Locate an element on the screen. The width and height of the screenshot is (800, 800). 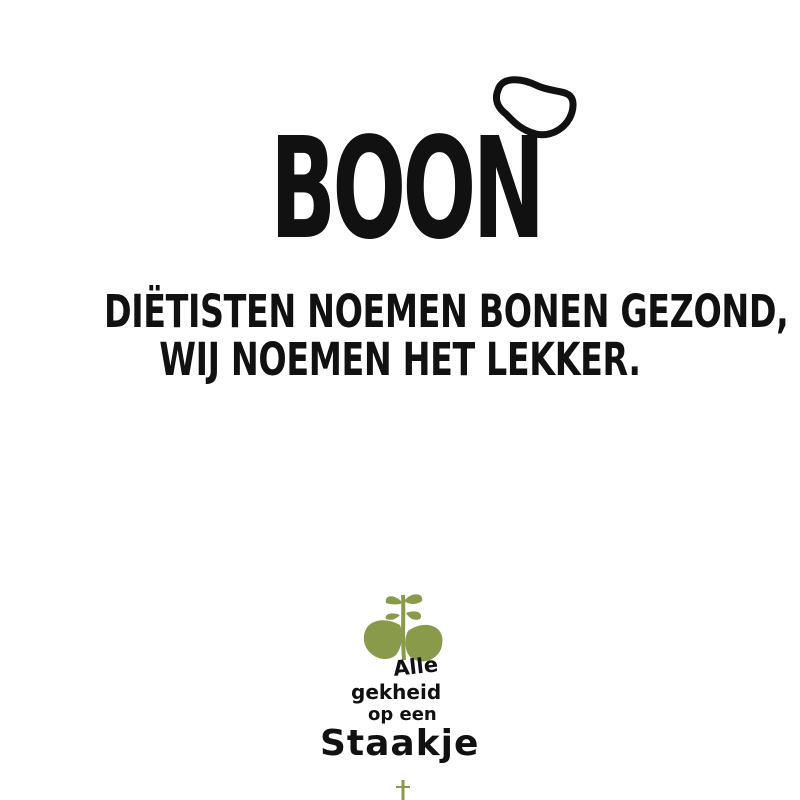
tagline-line-2: WIJ NOEMEN HET LEKKER. is located at coordinates (400, 359).